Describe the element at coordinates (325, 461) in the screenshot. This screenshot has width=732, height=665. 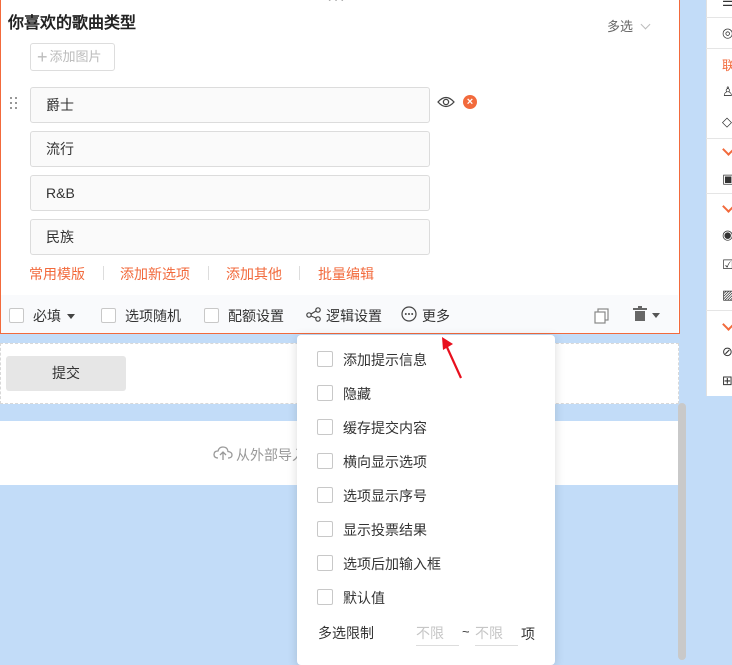
I see `horizontal-options-checkbox` at that location.